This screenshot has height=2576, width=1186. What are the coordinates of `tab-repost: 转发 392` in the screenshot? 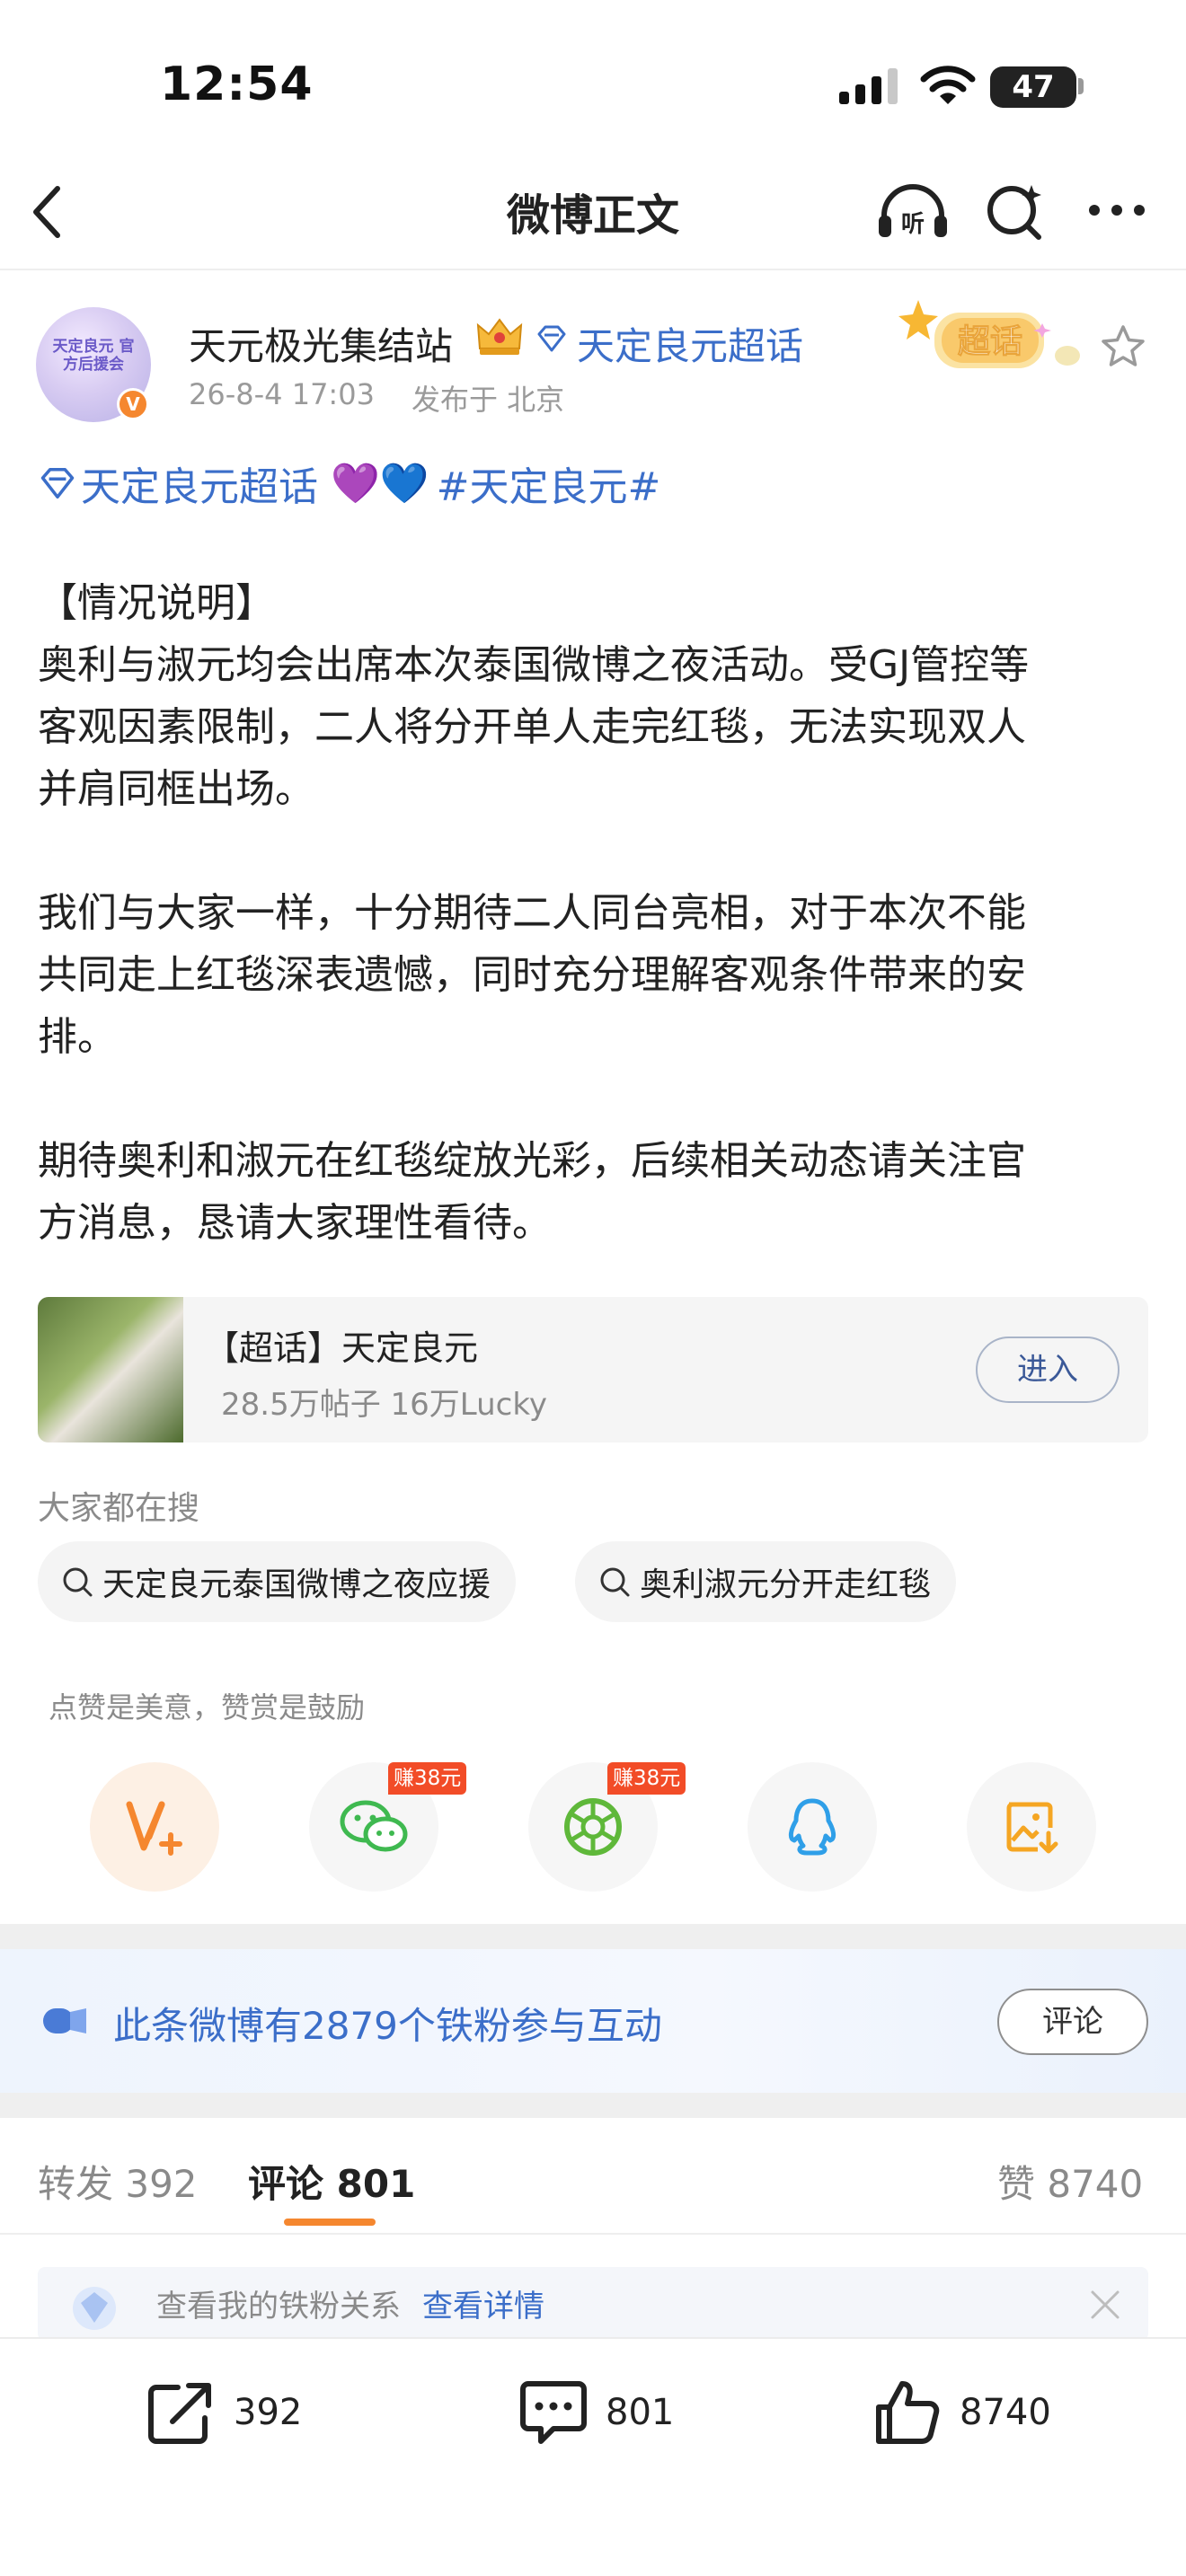 It's located at (118, 2181).